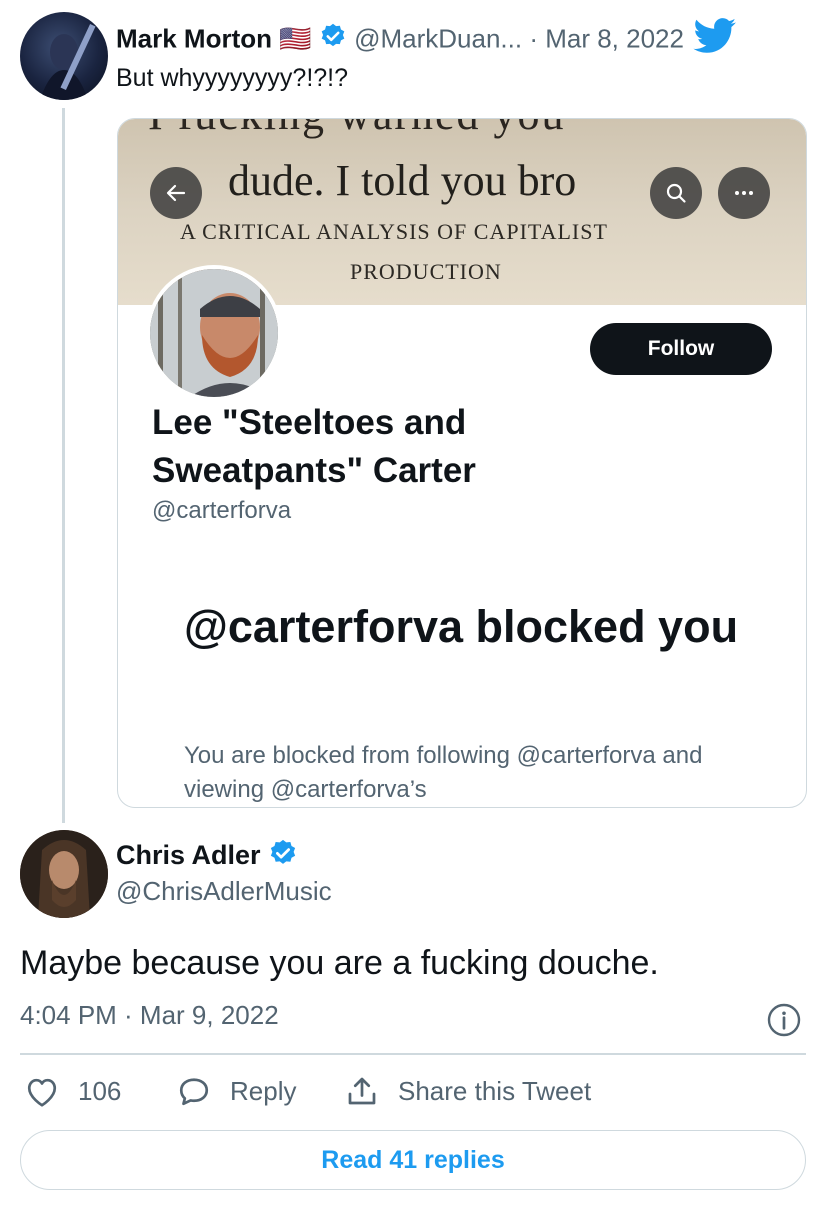  What do you see at coordinates (214, 333) in the screenshot?
I see `carter-profile-avatar` at bounding box center [214, 333].